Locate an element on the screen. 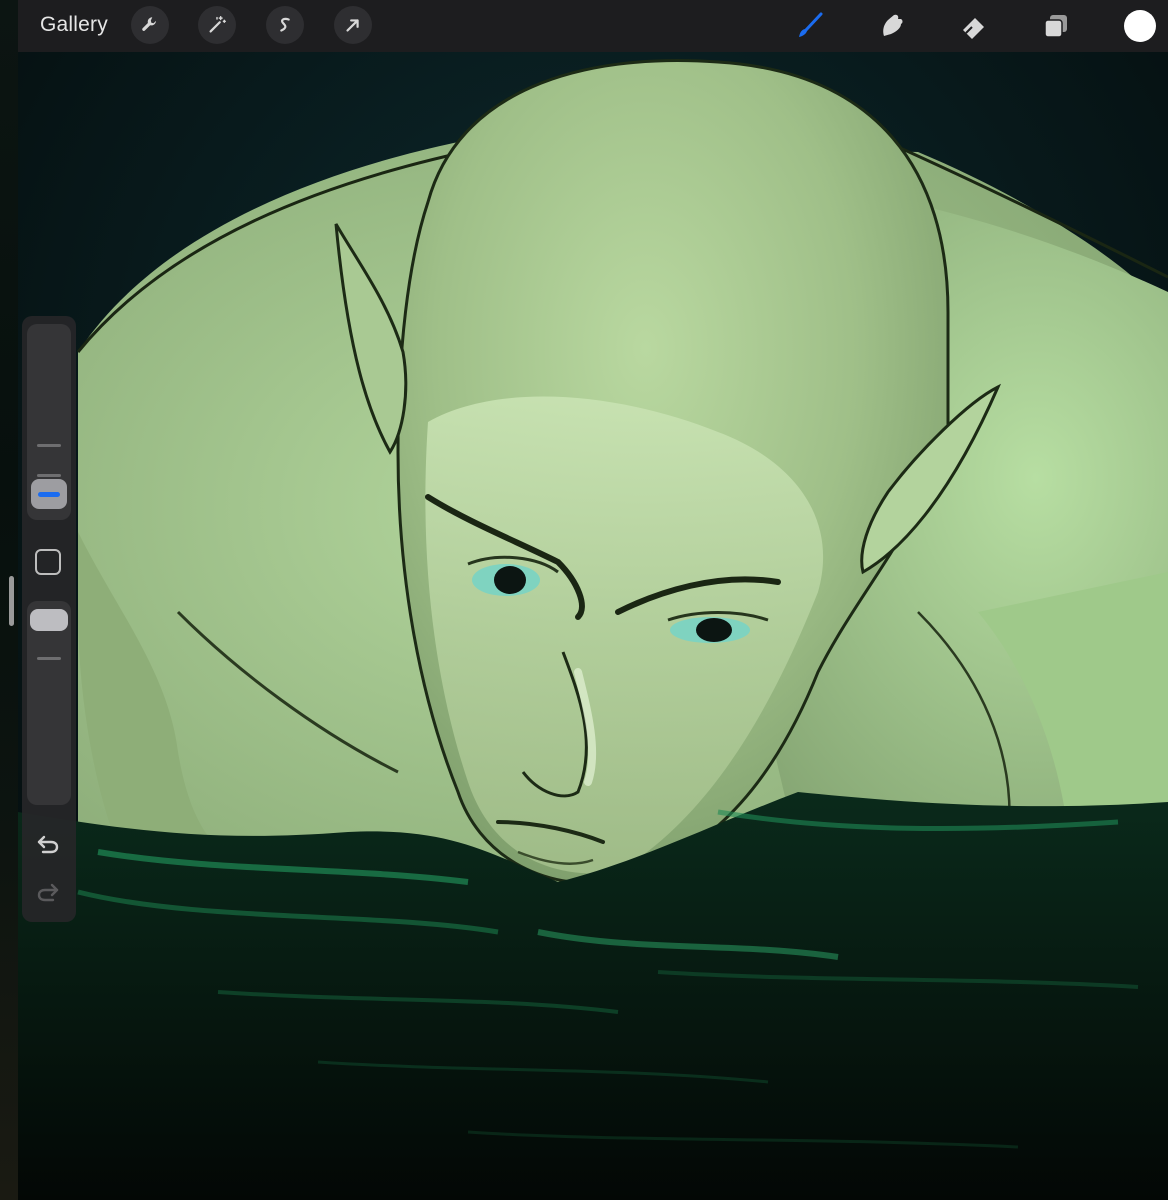 The width and height of the screenshot is (1168, 1200). arrow-cursor-icon is located at coordinates (352, 25).